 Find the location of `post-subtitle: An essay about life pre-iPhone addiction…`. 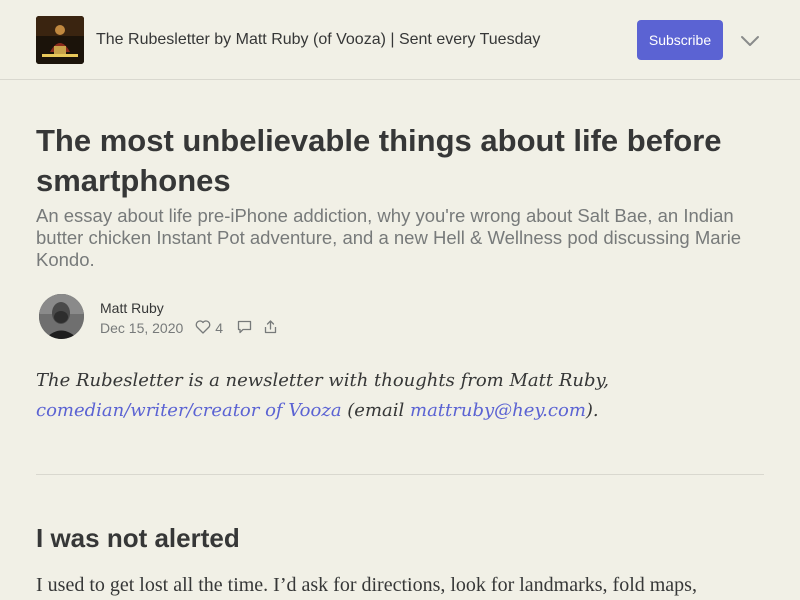

post-subtitle: An essay about life pre-iPhone addiction… is located at coordinates (389, 237).